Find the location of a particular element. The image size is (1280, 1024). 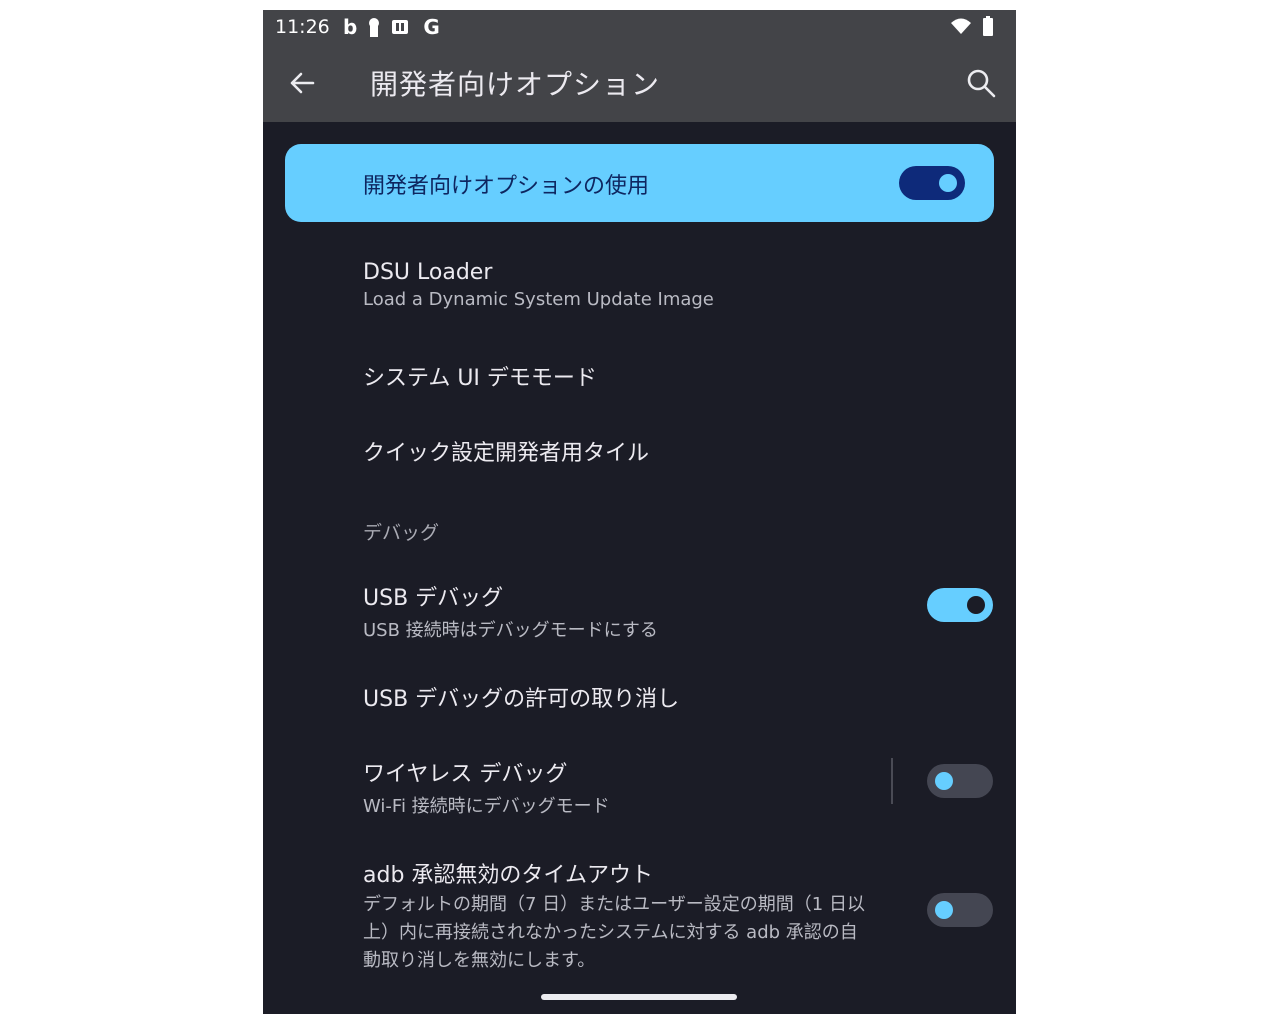

item-title: システム UI デモモード is located at coordinates (480, 378).